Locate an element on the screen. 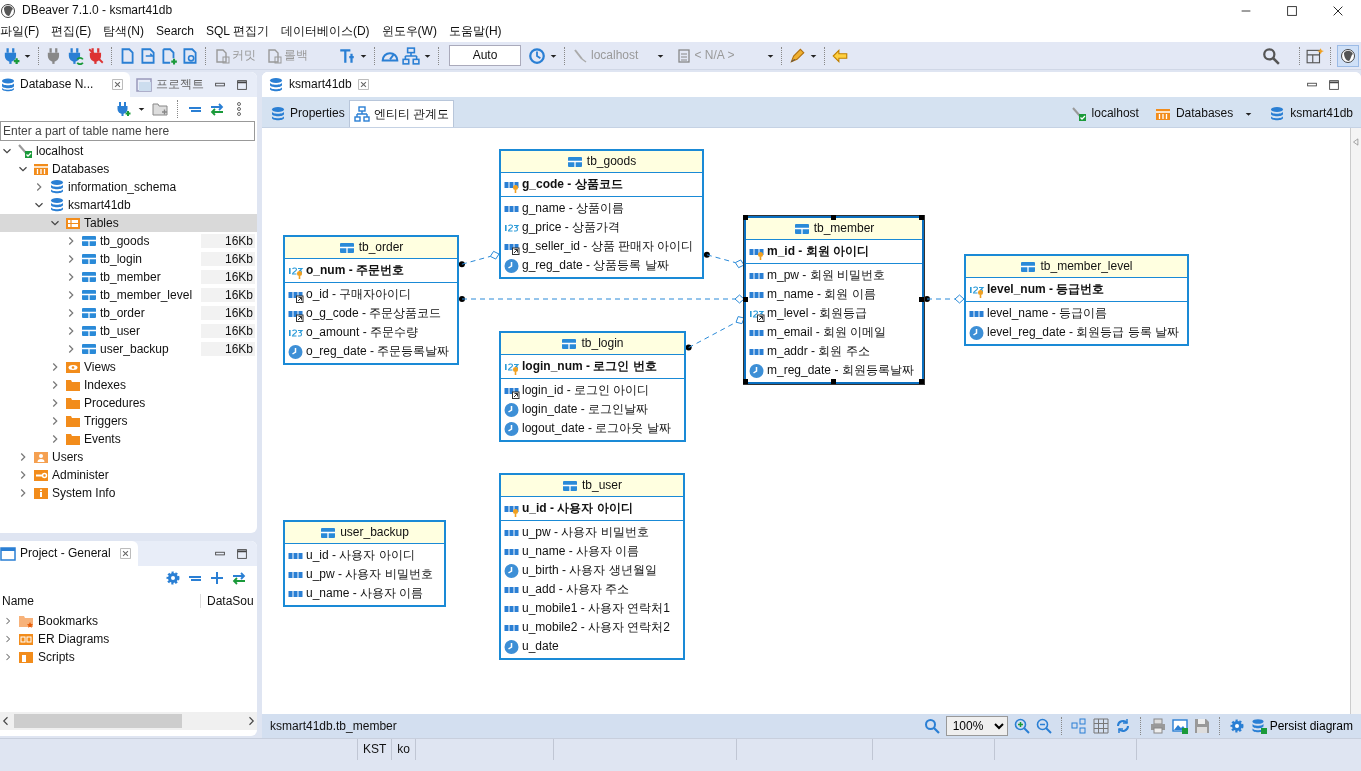 Image resolution: width=1361 pixels, height=771 pixels. column-row: m_id - 회원 아이디 is located at coordinates (834, 251).